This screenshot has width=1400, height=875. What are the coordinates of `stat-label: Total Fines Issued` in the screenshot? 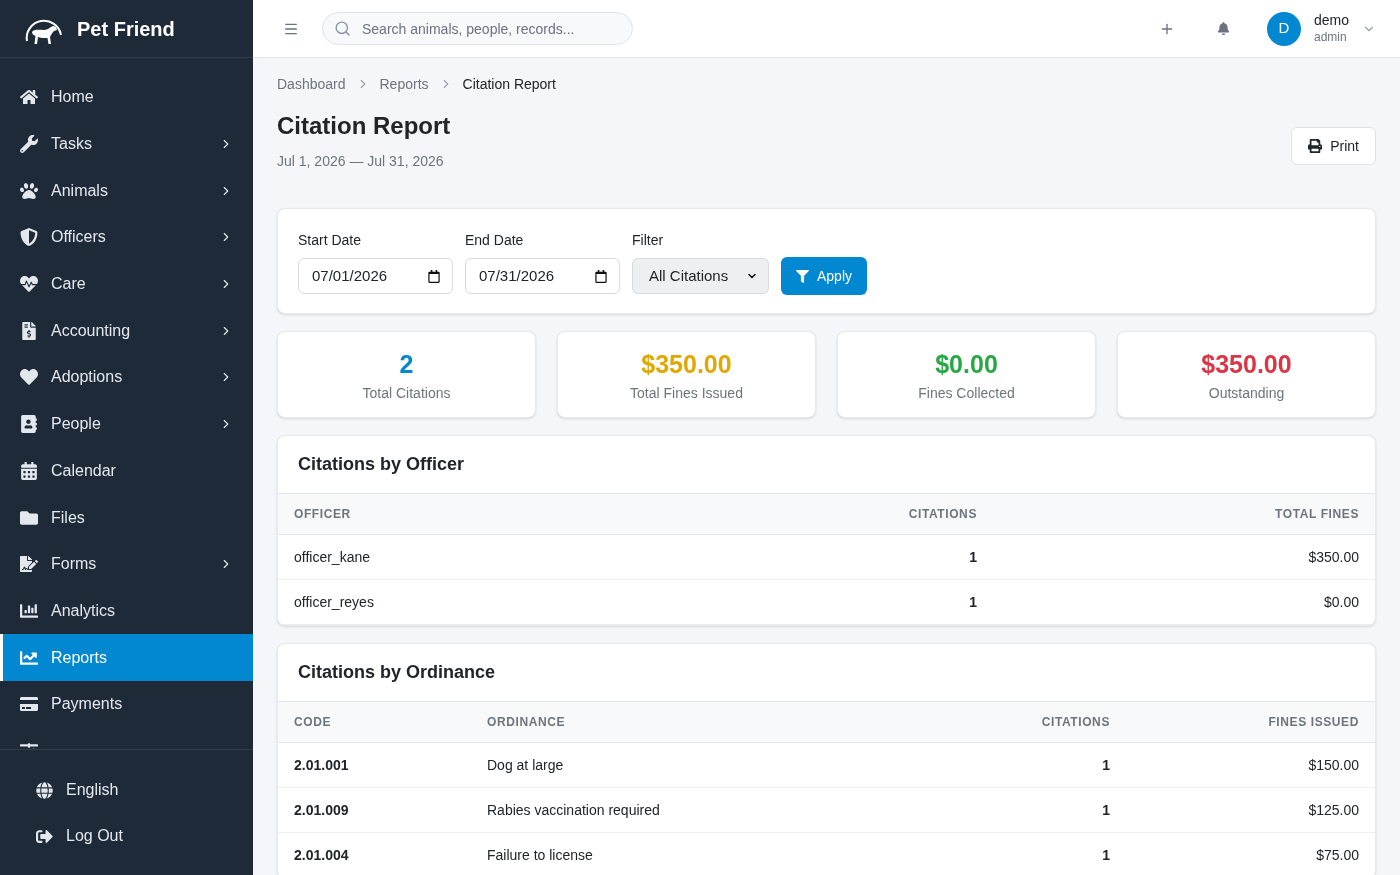 It's located at (686, 393).